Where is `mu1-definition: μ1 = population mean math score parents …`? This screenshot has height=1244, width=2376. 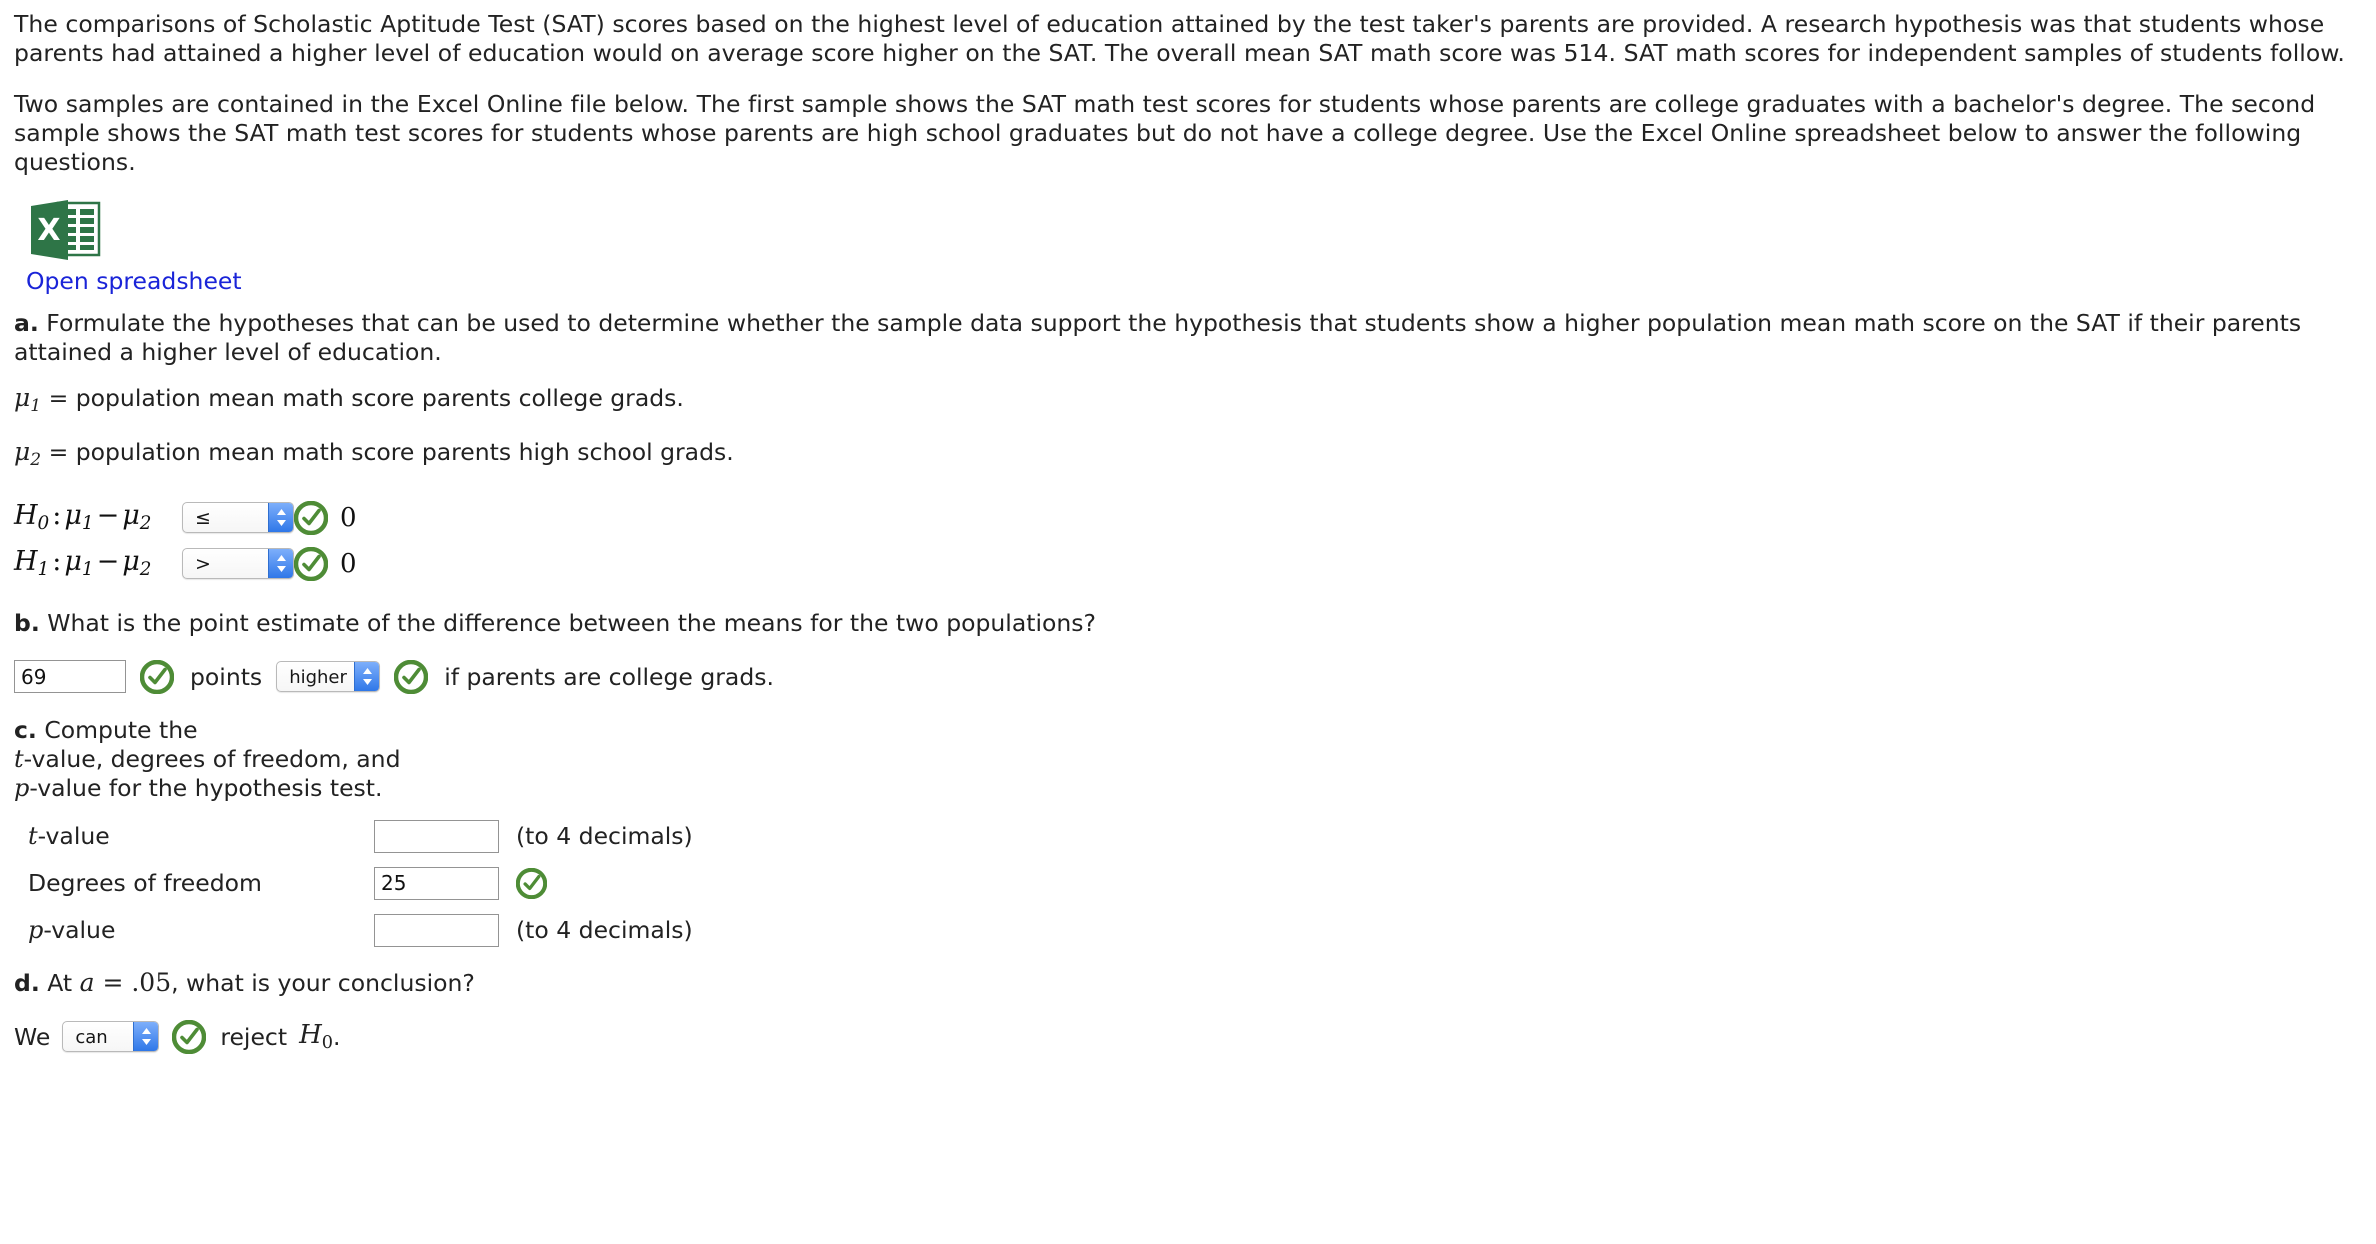
mu1-definition: μ1 = population mean math score parents … is located at coordinates (1188, 402).